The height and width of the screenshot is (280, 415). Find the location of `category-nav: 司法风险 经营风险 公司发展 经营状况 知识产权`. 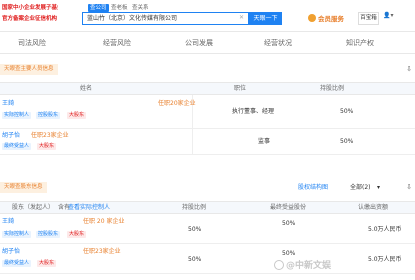

category-nav: 司法风险 经营风险 公司发展 经营状况 知识产权 is located at coordinates (207, 43).